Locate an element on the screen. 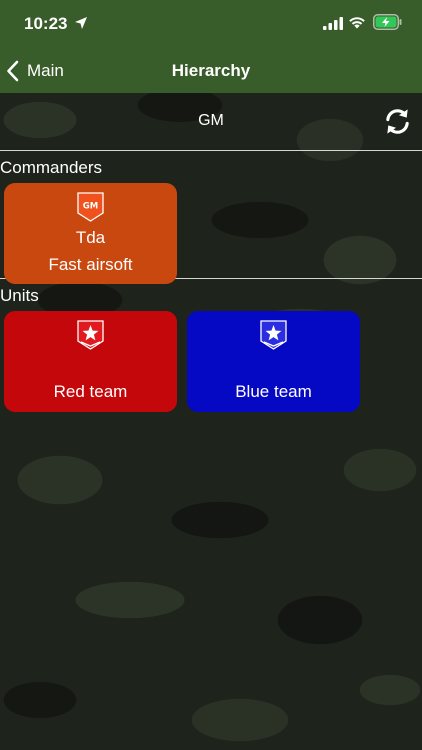 The width and height of the screenshot is (422, 750). role-row: GM is located at coordinates (211, 121).